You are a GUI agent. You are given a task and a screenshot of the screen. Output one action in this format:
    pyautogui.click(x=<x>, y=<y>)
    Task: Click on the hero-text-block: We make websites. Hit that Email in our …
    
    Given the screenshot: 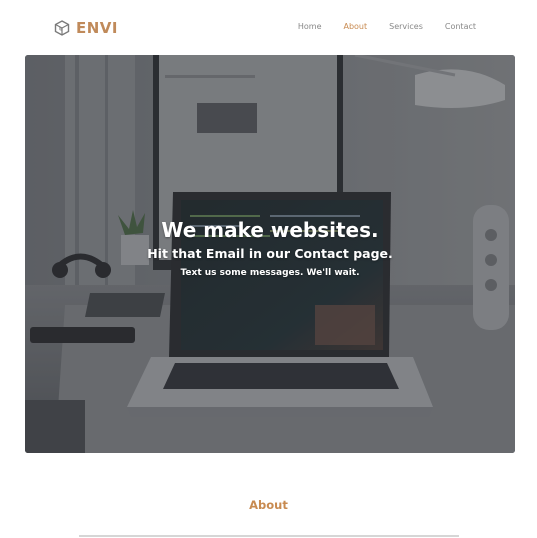 What is the action you would take?
    pyautogui.click(x=270, y=249)
    